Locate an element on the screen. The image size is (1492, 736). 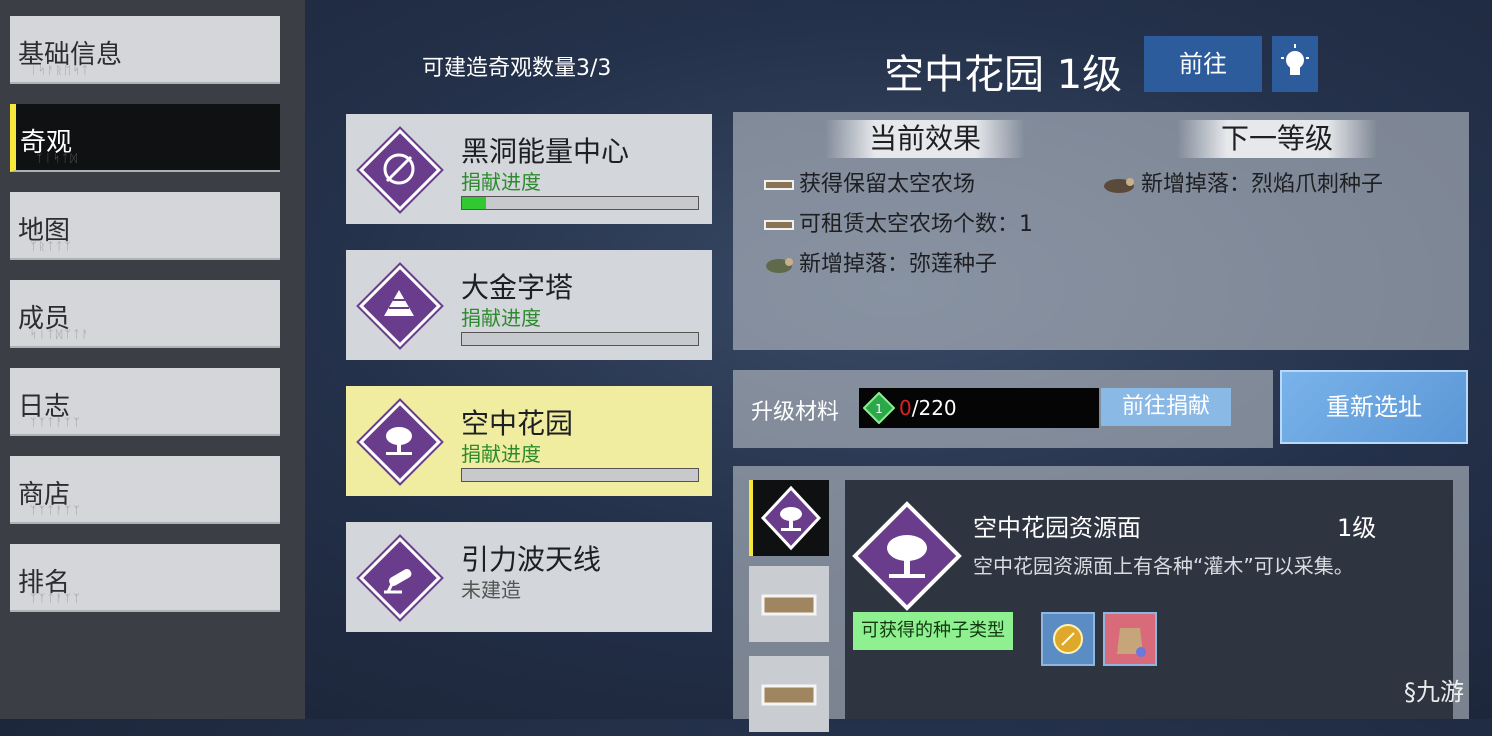
effect-text: 新增掉落：弥莲种子 is located at coordinates (898, 264).